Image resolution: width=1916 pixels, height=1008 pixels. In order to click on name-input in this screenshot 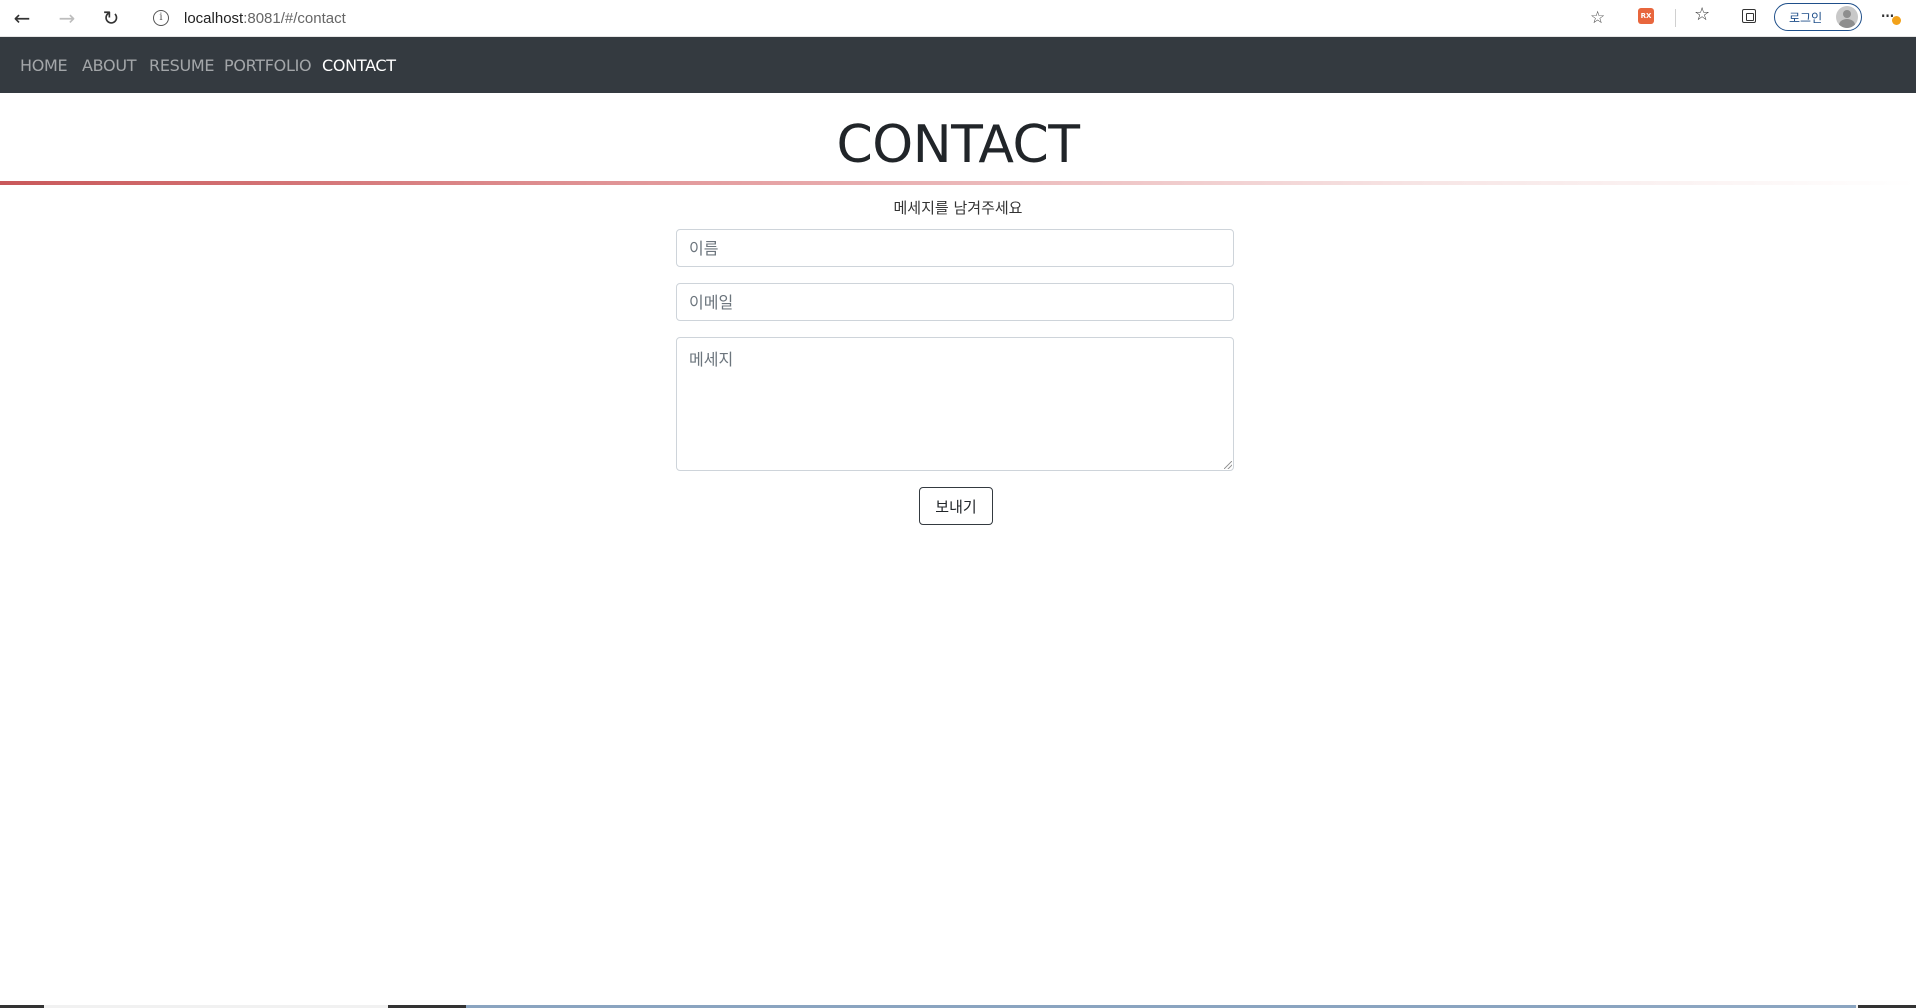, I will do `click(955, 248)`.